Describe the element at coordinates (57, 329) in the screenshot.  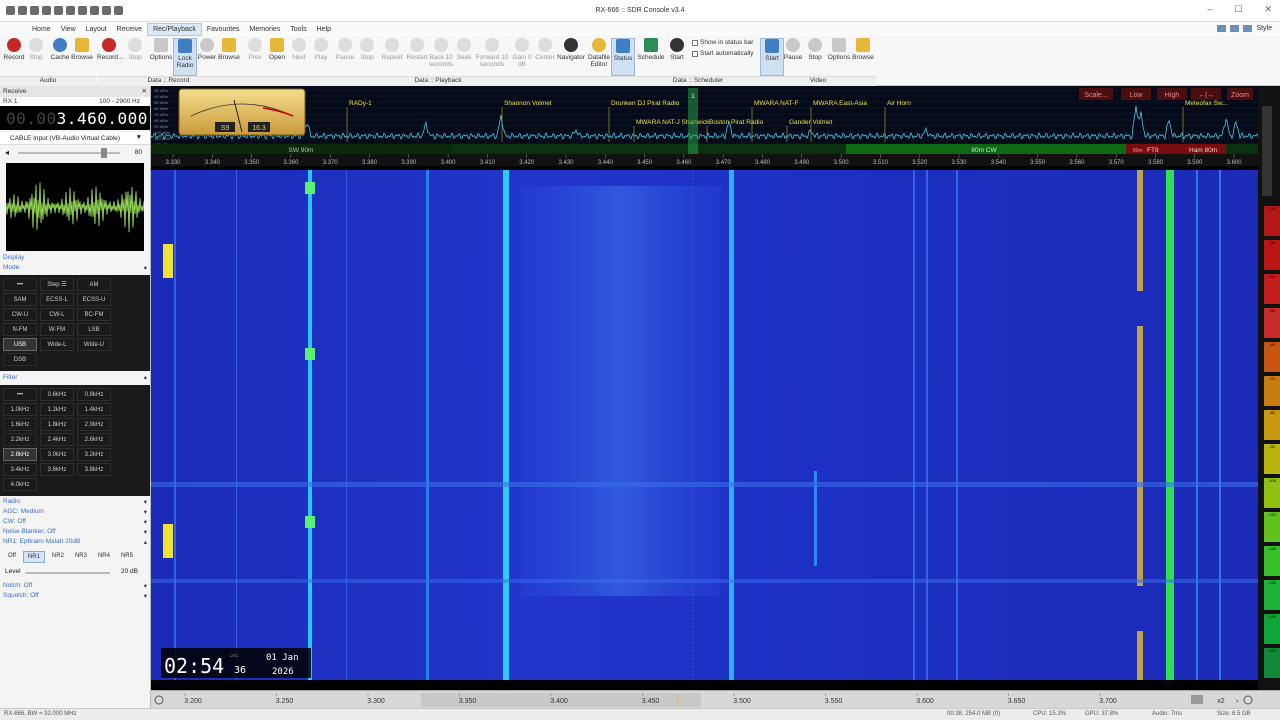
I see `mode-button: W-FM` at that location.